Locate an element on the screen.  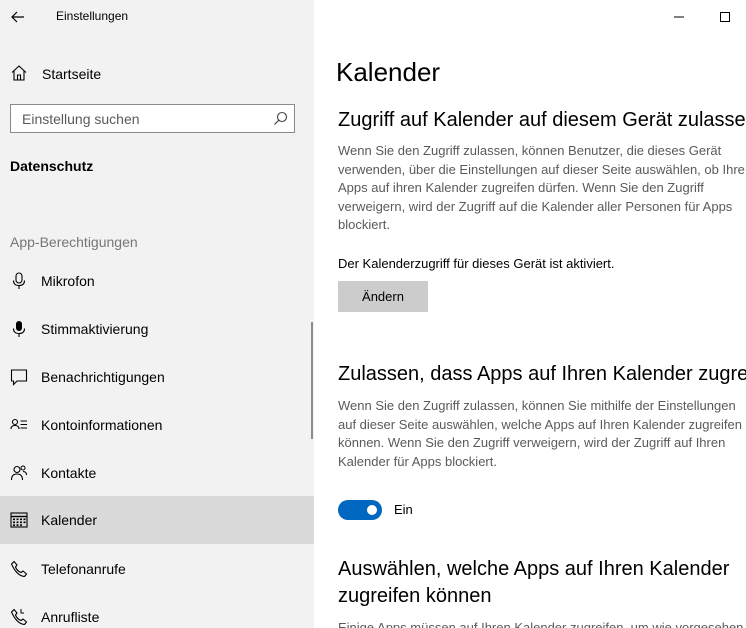
change-button: Ändern is located at coordinates (383, 296).